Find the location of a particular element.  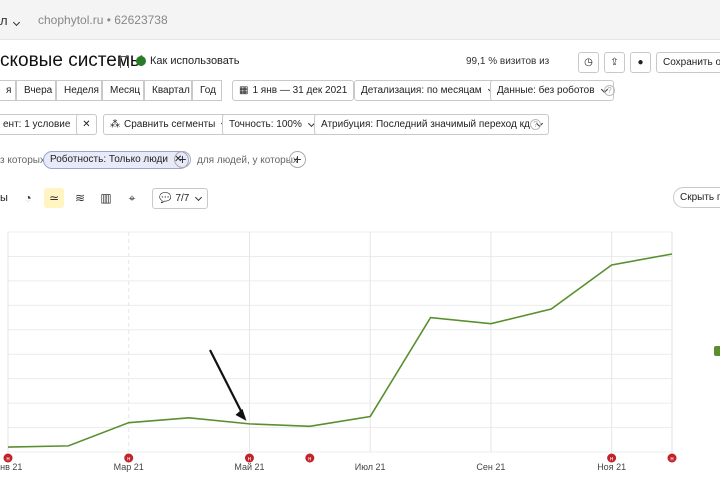

date-range-button: ▦ 1 янв — 31 дек 2021 is located at coordinates (293, 90).